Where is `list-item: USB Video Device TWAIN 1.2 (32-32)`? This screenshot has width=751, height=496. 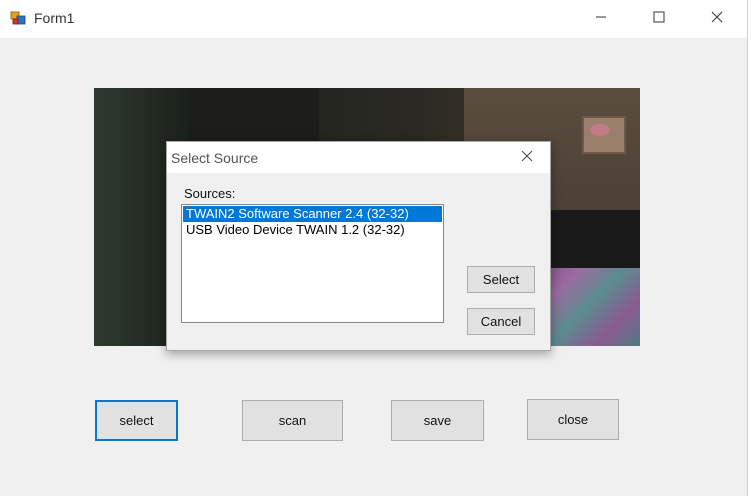 list-item: USB Video Device TWAIN 1.2 (32-32) is located at coordinates (312, 230).